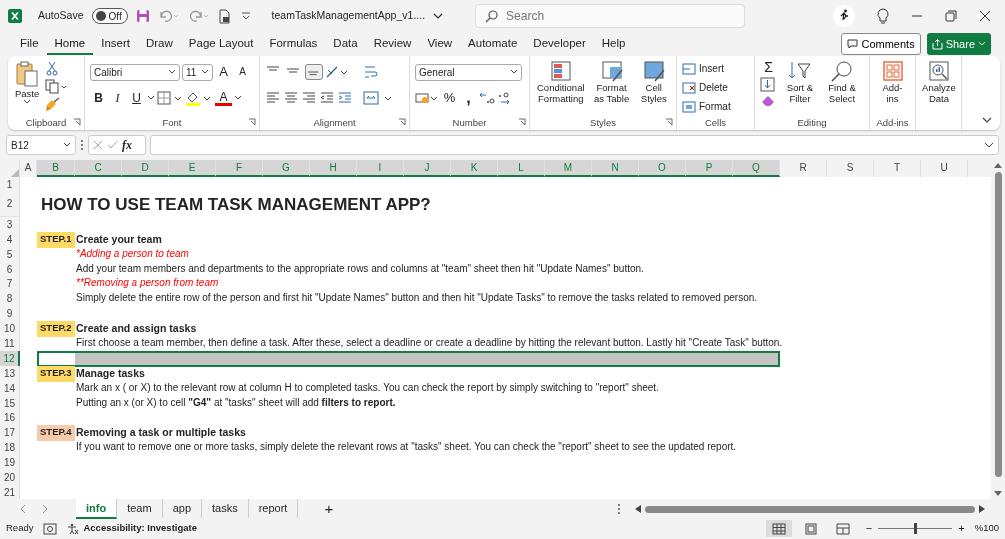 The width and height of the screenshot is (1005, 539). Describe the element at coordinates (345, 98) in the screenshot. I see `increase-indent-icon` at that location.